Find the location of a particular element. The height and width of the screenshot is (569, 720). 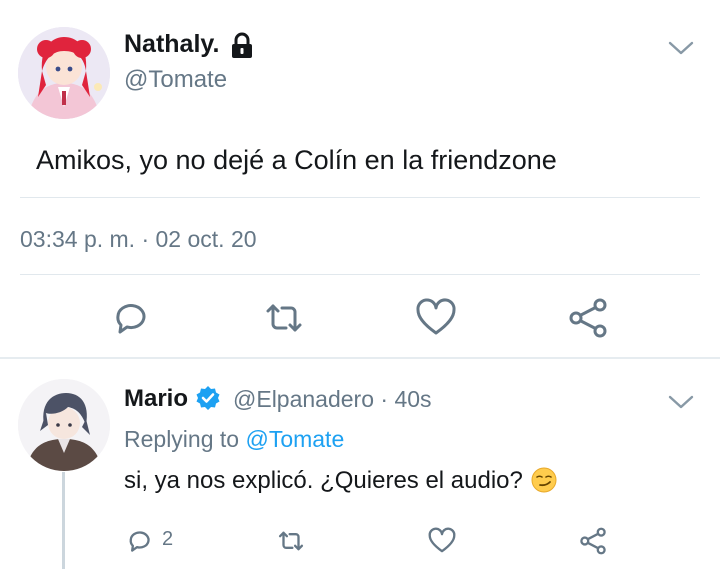

replying-prefix: Replying to is located at coordinates (182, 439).